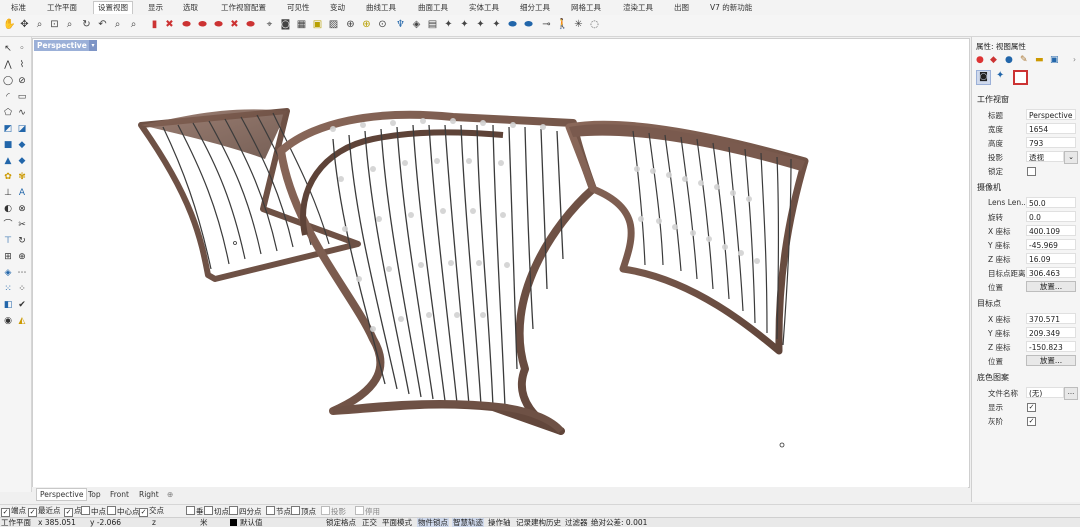  What do you see at coordinates (731, 8) in the screenshot?
I see `tab-new-in-v7: V7 的新功能` at bounding box center [731, 8].